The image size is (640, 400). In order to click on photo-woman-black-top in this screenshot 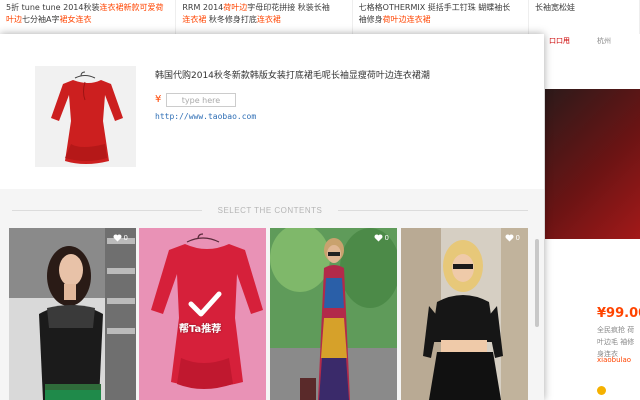, I will do `click(72, 314)`.